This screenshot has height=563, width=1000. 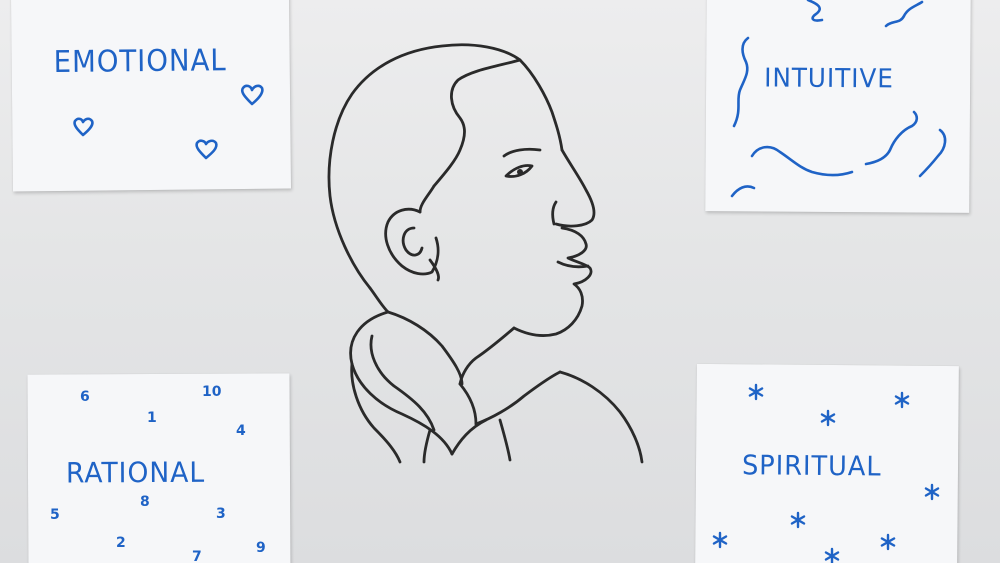 What do you see at coordinates (379, 300) in the screenshot?
I see `back-neck` at bounding box center [379, 300].